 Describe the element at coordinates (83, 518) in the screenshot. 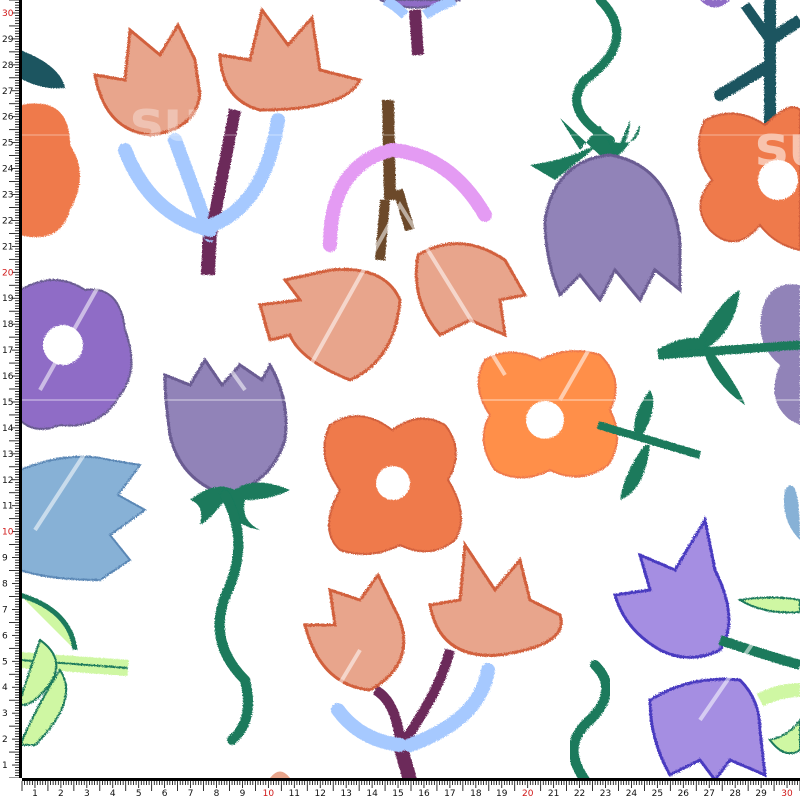

I see `blue-tulip-left-edge` at that location.